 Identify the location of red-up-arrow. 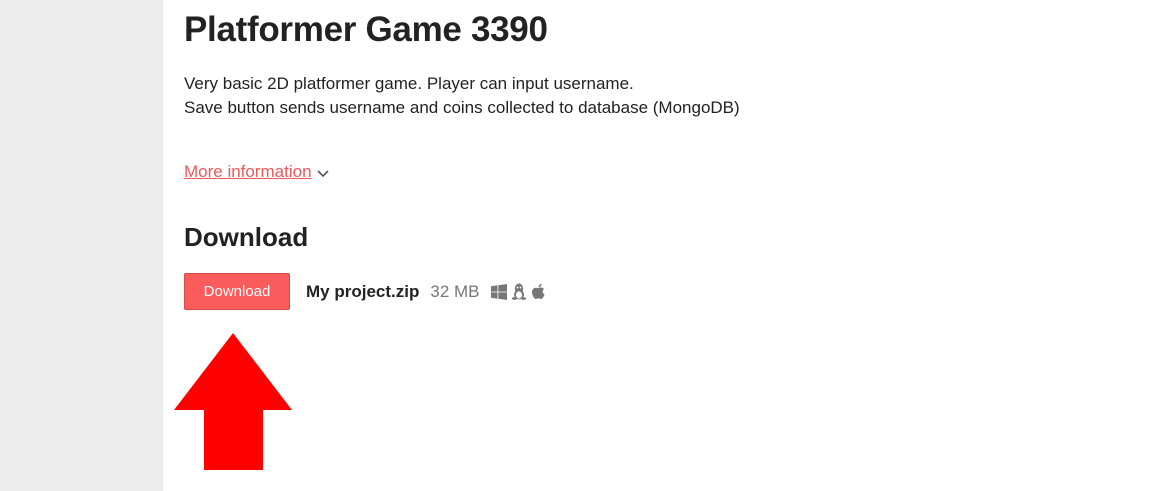
(233, 401).